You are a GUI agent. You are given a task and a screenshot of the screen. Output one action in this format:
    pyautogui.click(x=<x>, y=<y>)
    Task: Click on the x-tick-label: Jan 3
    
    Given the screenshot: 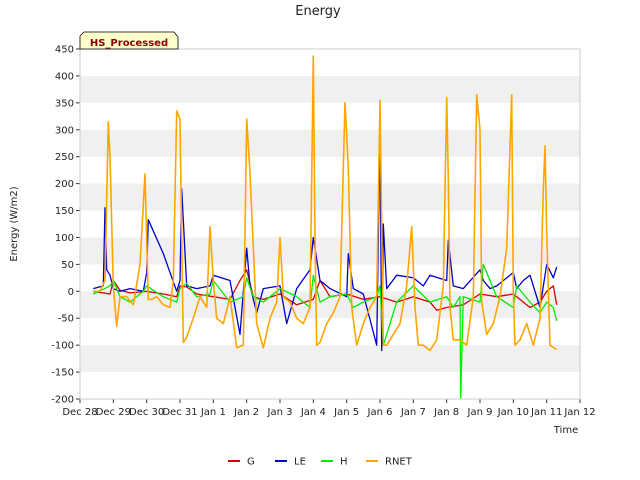 What is the action you would take?
    pyautogui.click(x=280, y=412)
    